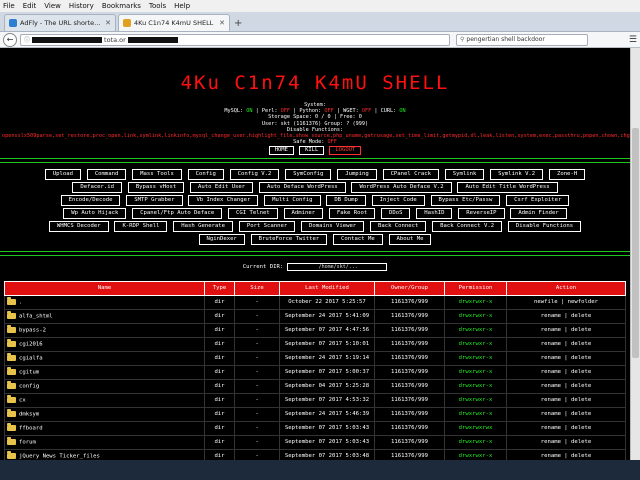 The image size is (640, 480). Describe the element at coordinates (104, 302) in the screenshot. I see `cell-name: .` at that location.